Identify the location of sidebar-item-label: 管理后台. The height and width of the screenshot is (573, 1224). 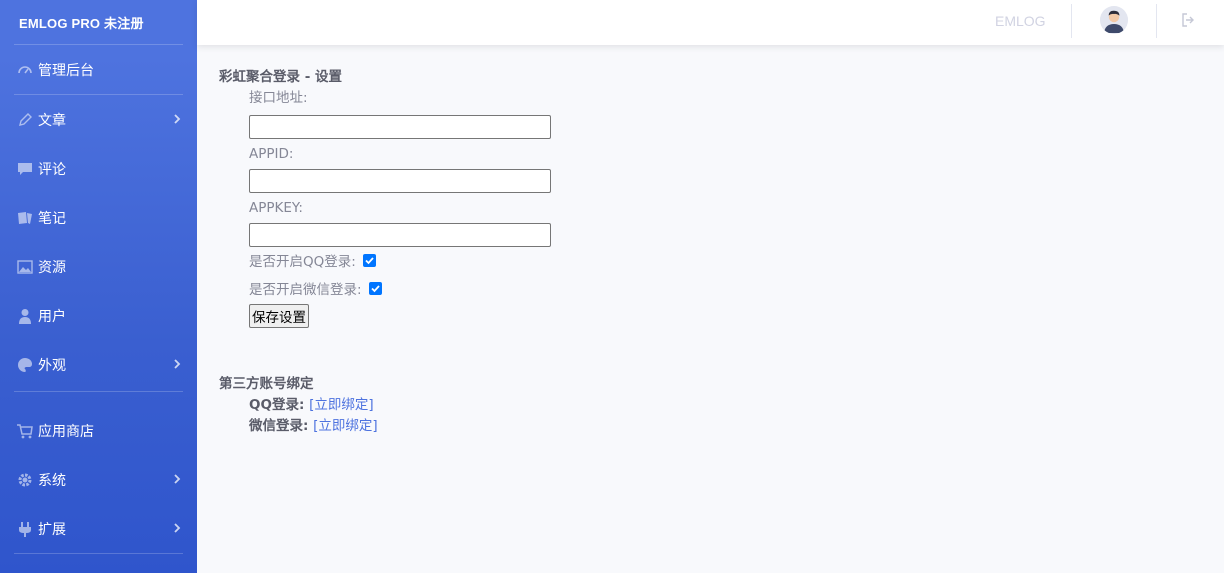
(66, 70).